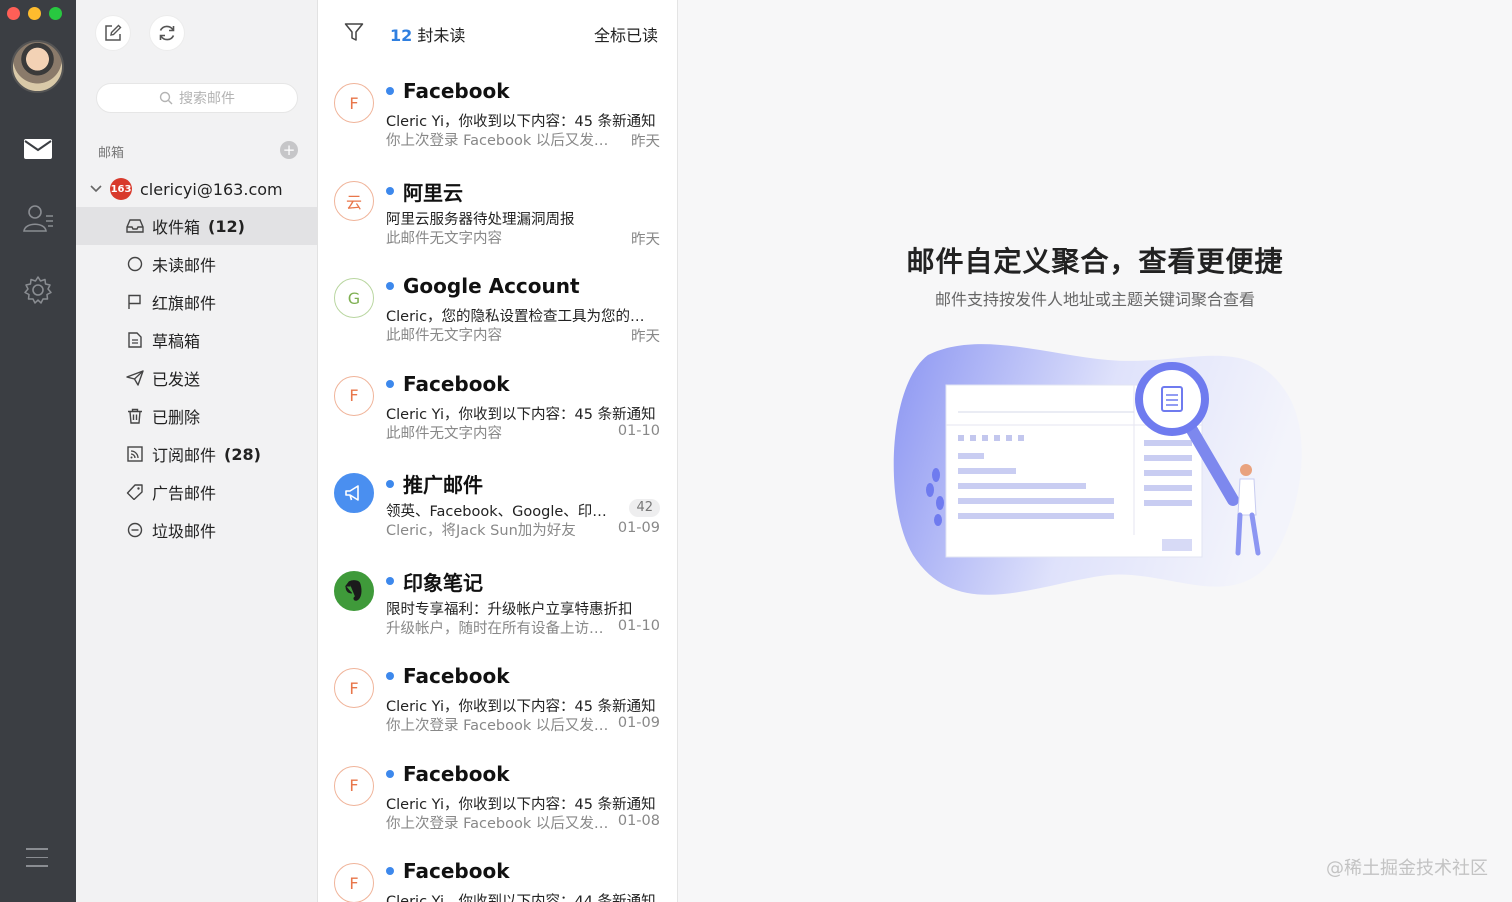 The height and width of the screenshot is (902, 1512). Describe the element at coordinates (211, 189) in the screenshot. I see `account-email: clericyi@163.com` at that location.